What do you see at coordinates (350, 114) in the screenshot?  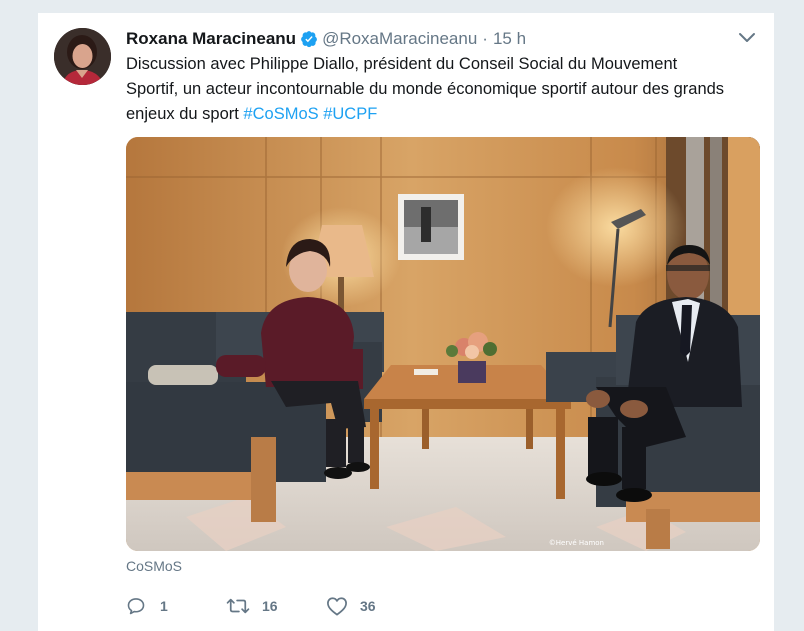 I see `hashtag-link: #UCPF` at bounding box center [350, 114].